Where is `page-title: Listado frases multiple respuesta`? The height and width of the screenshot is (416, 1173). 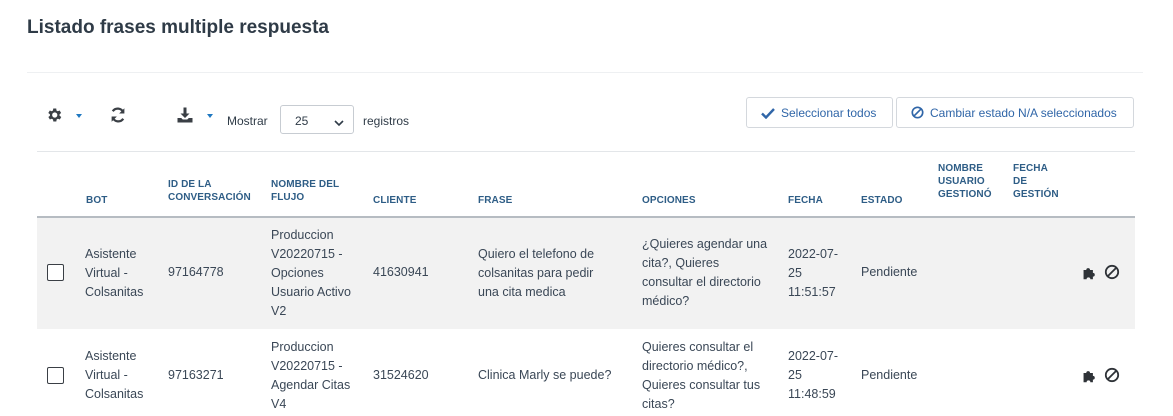
page-title: Listado frases multiple respuesta is located at coordinates (178, 27).